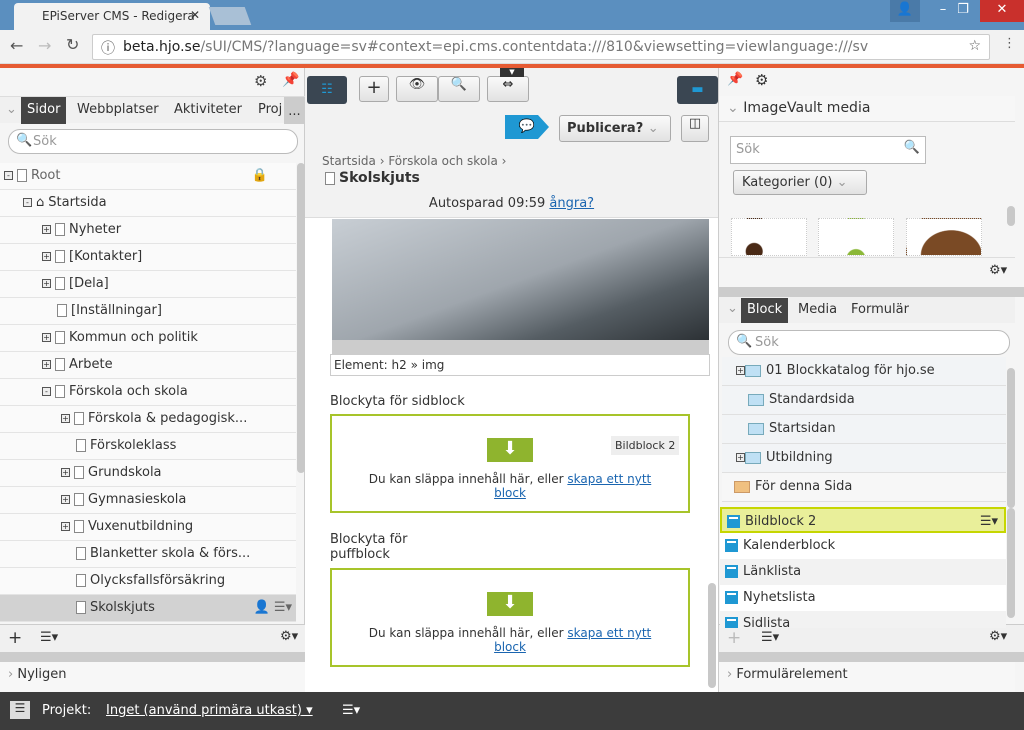 This screenshot has height=730, width=1024. Describe the element at coordinates (209, 710) in the screenshot. I see `project-selector: Inget (använd primära utkast) ▾` at that location.